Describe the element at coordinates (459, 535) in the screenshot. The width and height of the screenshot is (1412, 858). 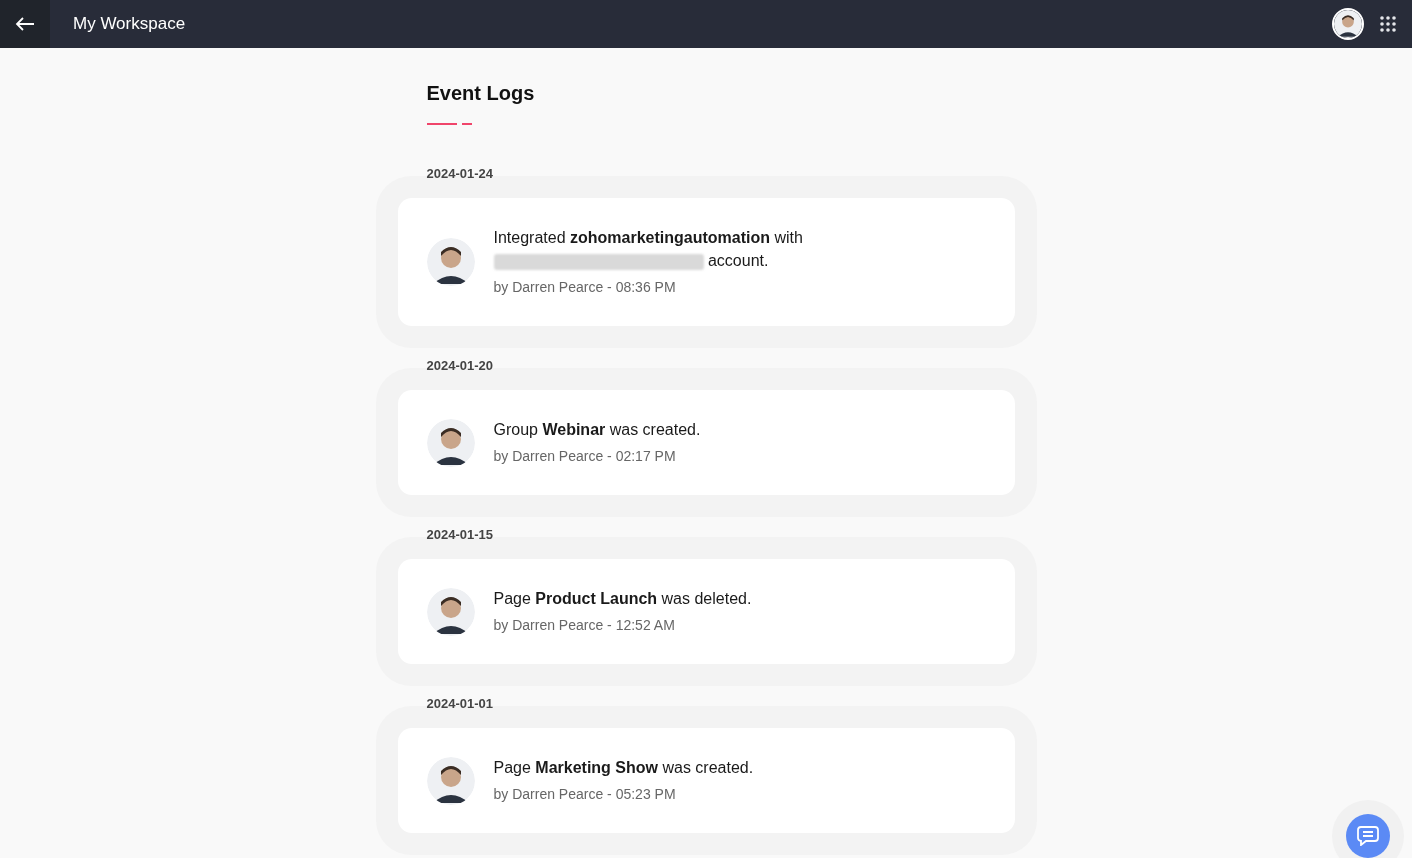
I see `event-date: 2024-01-15` at that location.